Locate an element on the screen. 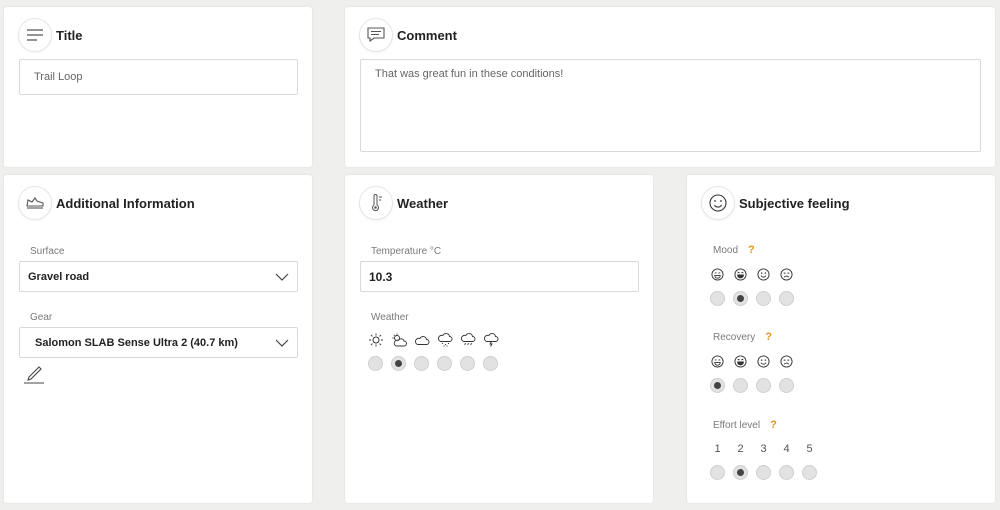  comment-card-header: Comment is located at coordinates (408, 35).